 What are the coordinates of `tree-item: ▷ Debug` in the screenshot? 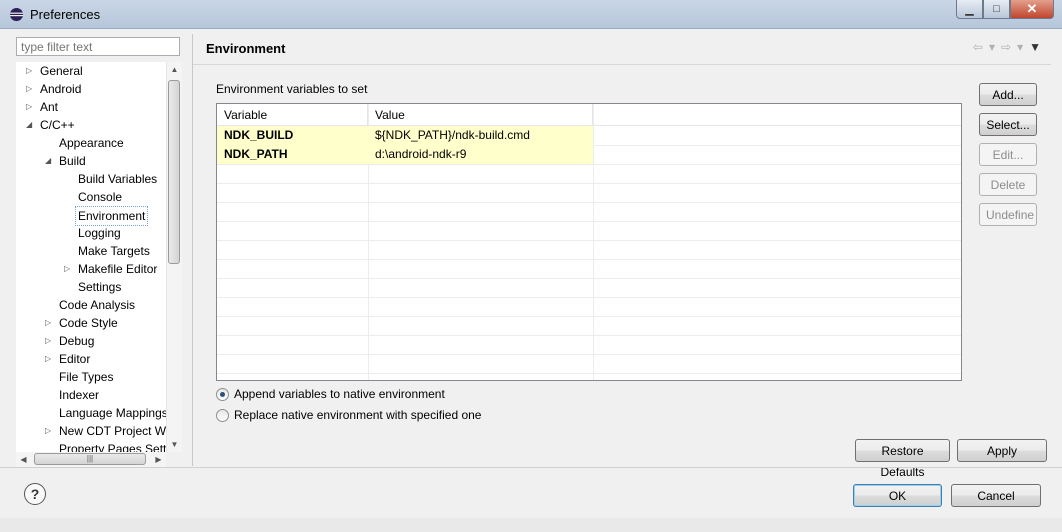 It's located at (98, 341).